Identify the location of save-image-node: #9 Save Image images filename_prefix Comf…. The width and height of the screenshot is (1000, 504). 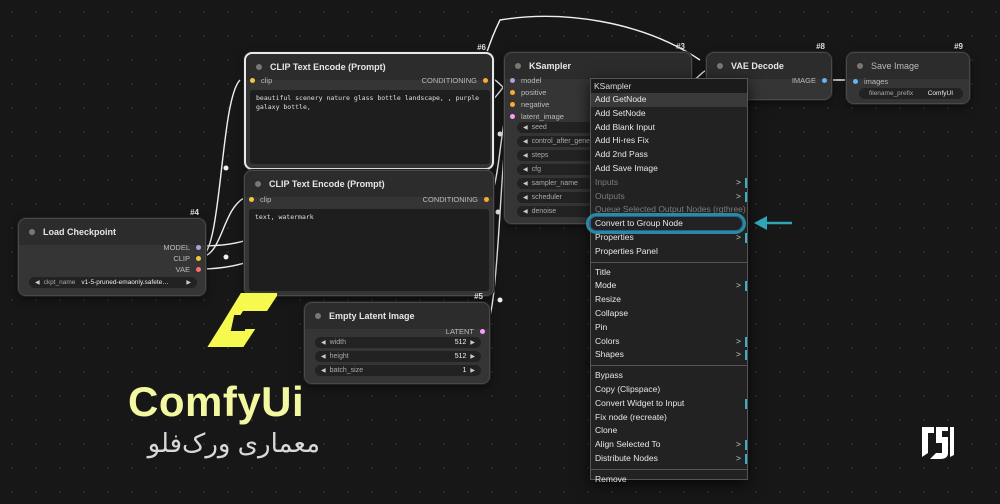
(908, 73).